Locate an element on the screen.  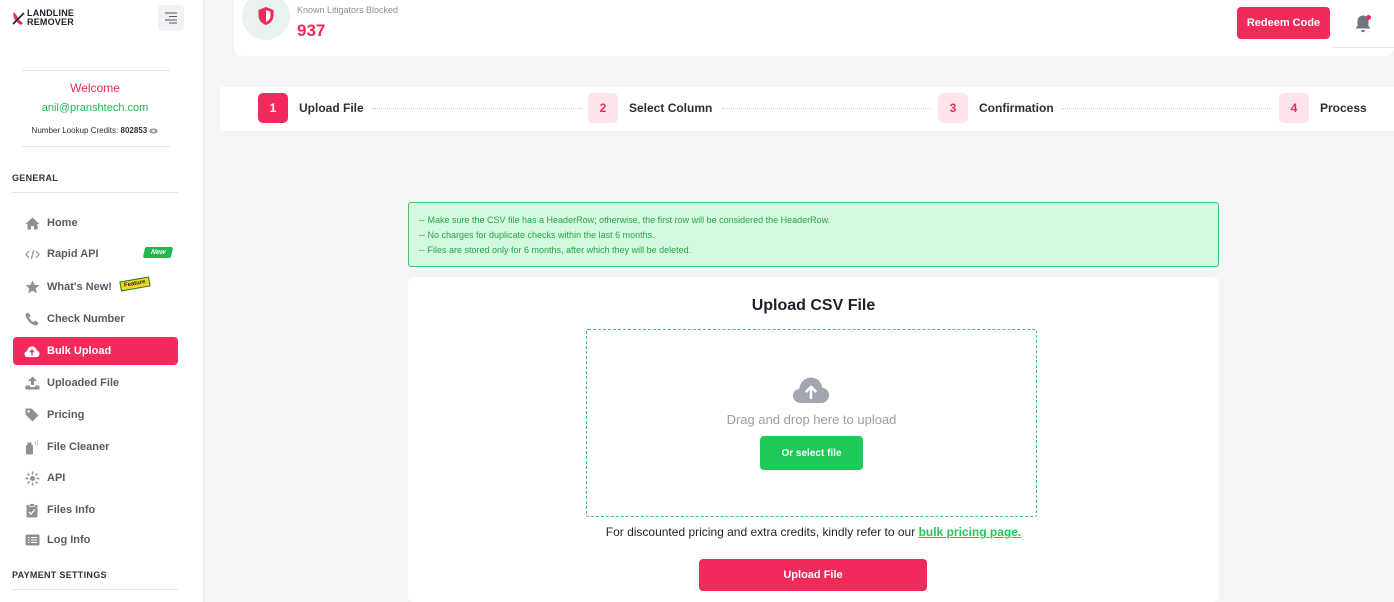
upload-file-button: Upload File is located at coordinates (813, 575).